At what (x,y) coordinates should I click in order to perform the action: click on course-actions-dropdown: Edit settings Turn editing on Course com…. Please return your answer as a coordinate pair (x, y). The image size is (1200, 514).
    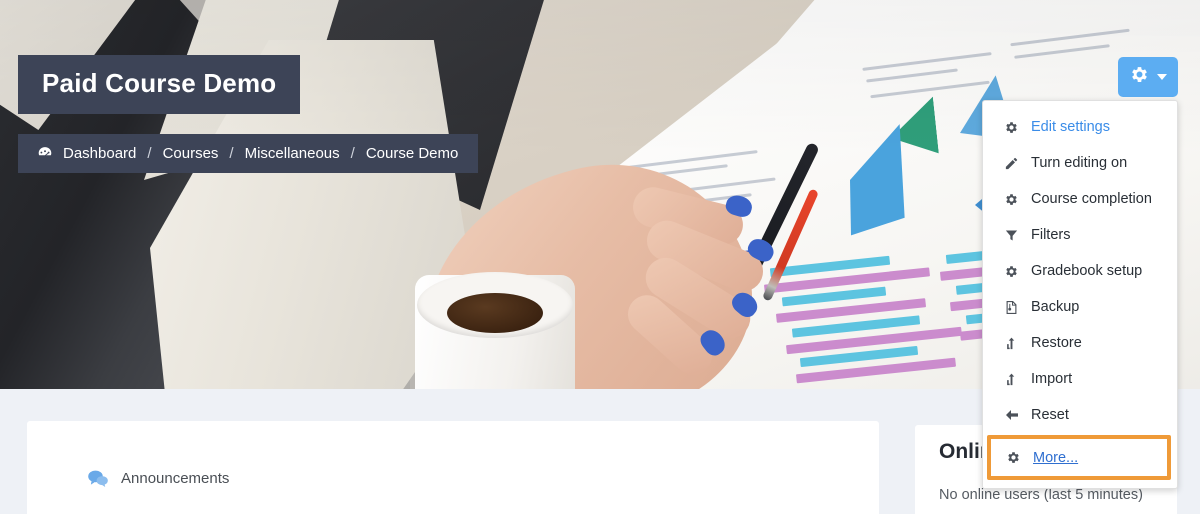
    Looking at the image, I should click on (1080, 294).